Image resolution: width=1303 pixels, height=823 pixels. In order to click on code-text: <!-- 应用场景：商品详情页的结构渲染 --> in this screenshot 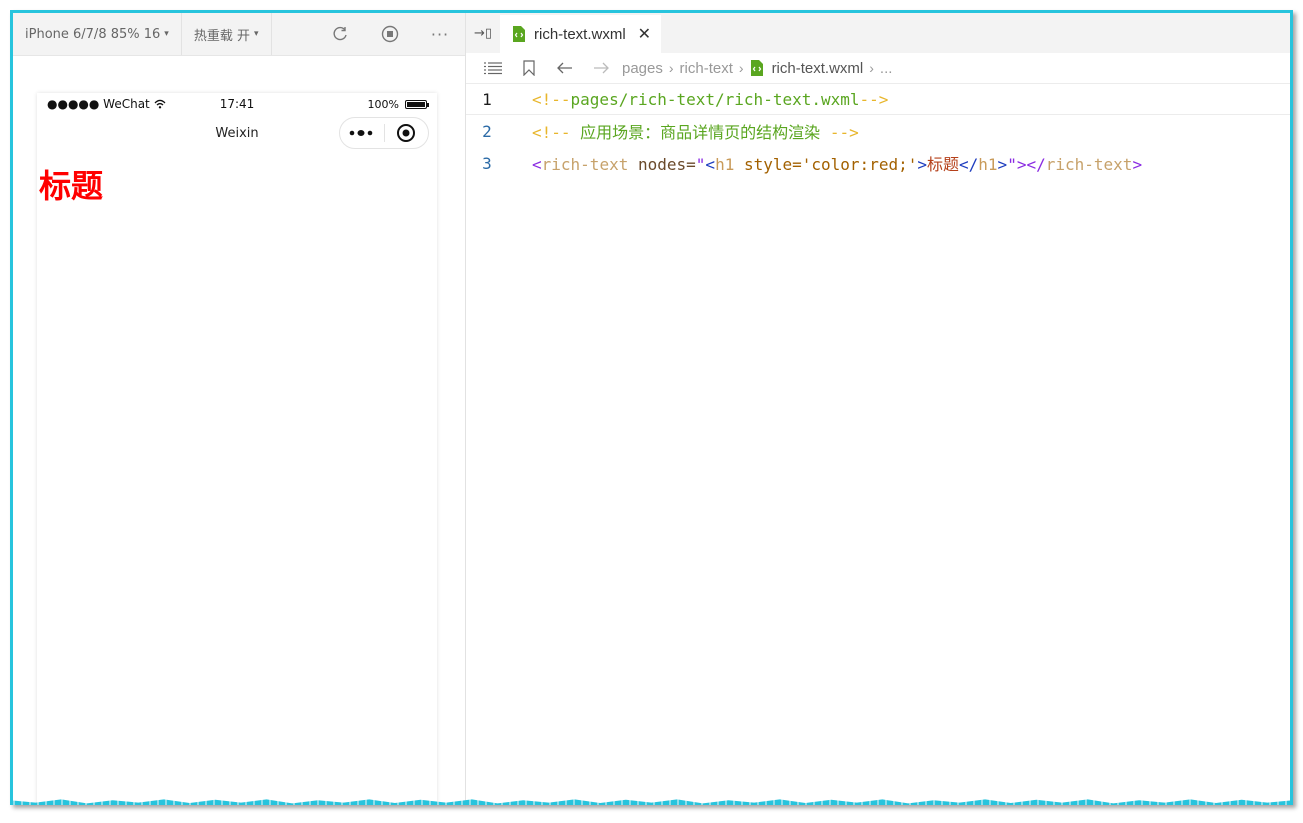, I will do `click(695, 132)`.